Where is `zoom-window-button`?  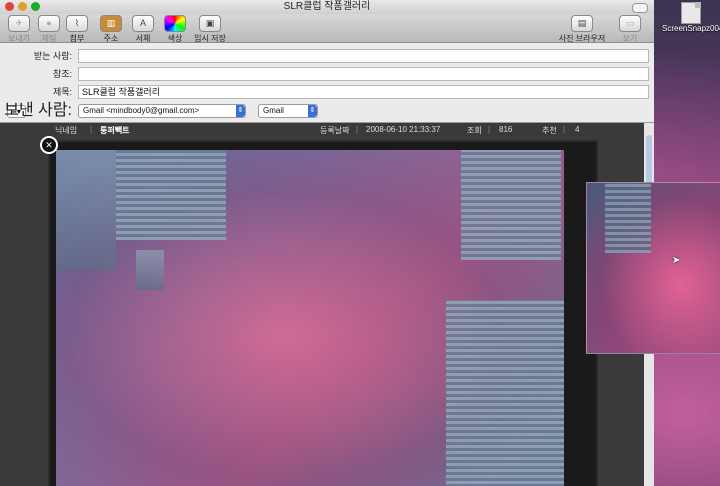
zoom-window-button is located at coordinates (35, 6).